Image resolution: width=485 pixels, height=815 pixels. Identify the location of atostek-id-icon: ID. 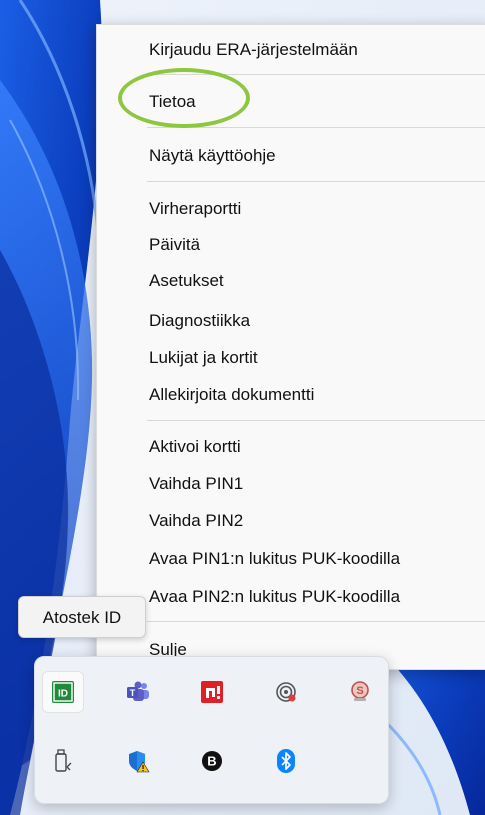
(63, 692).